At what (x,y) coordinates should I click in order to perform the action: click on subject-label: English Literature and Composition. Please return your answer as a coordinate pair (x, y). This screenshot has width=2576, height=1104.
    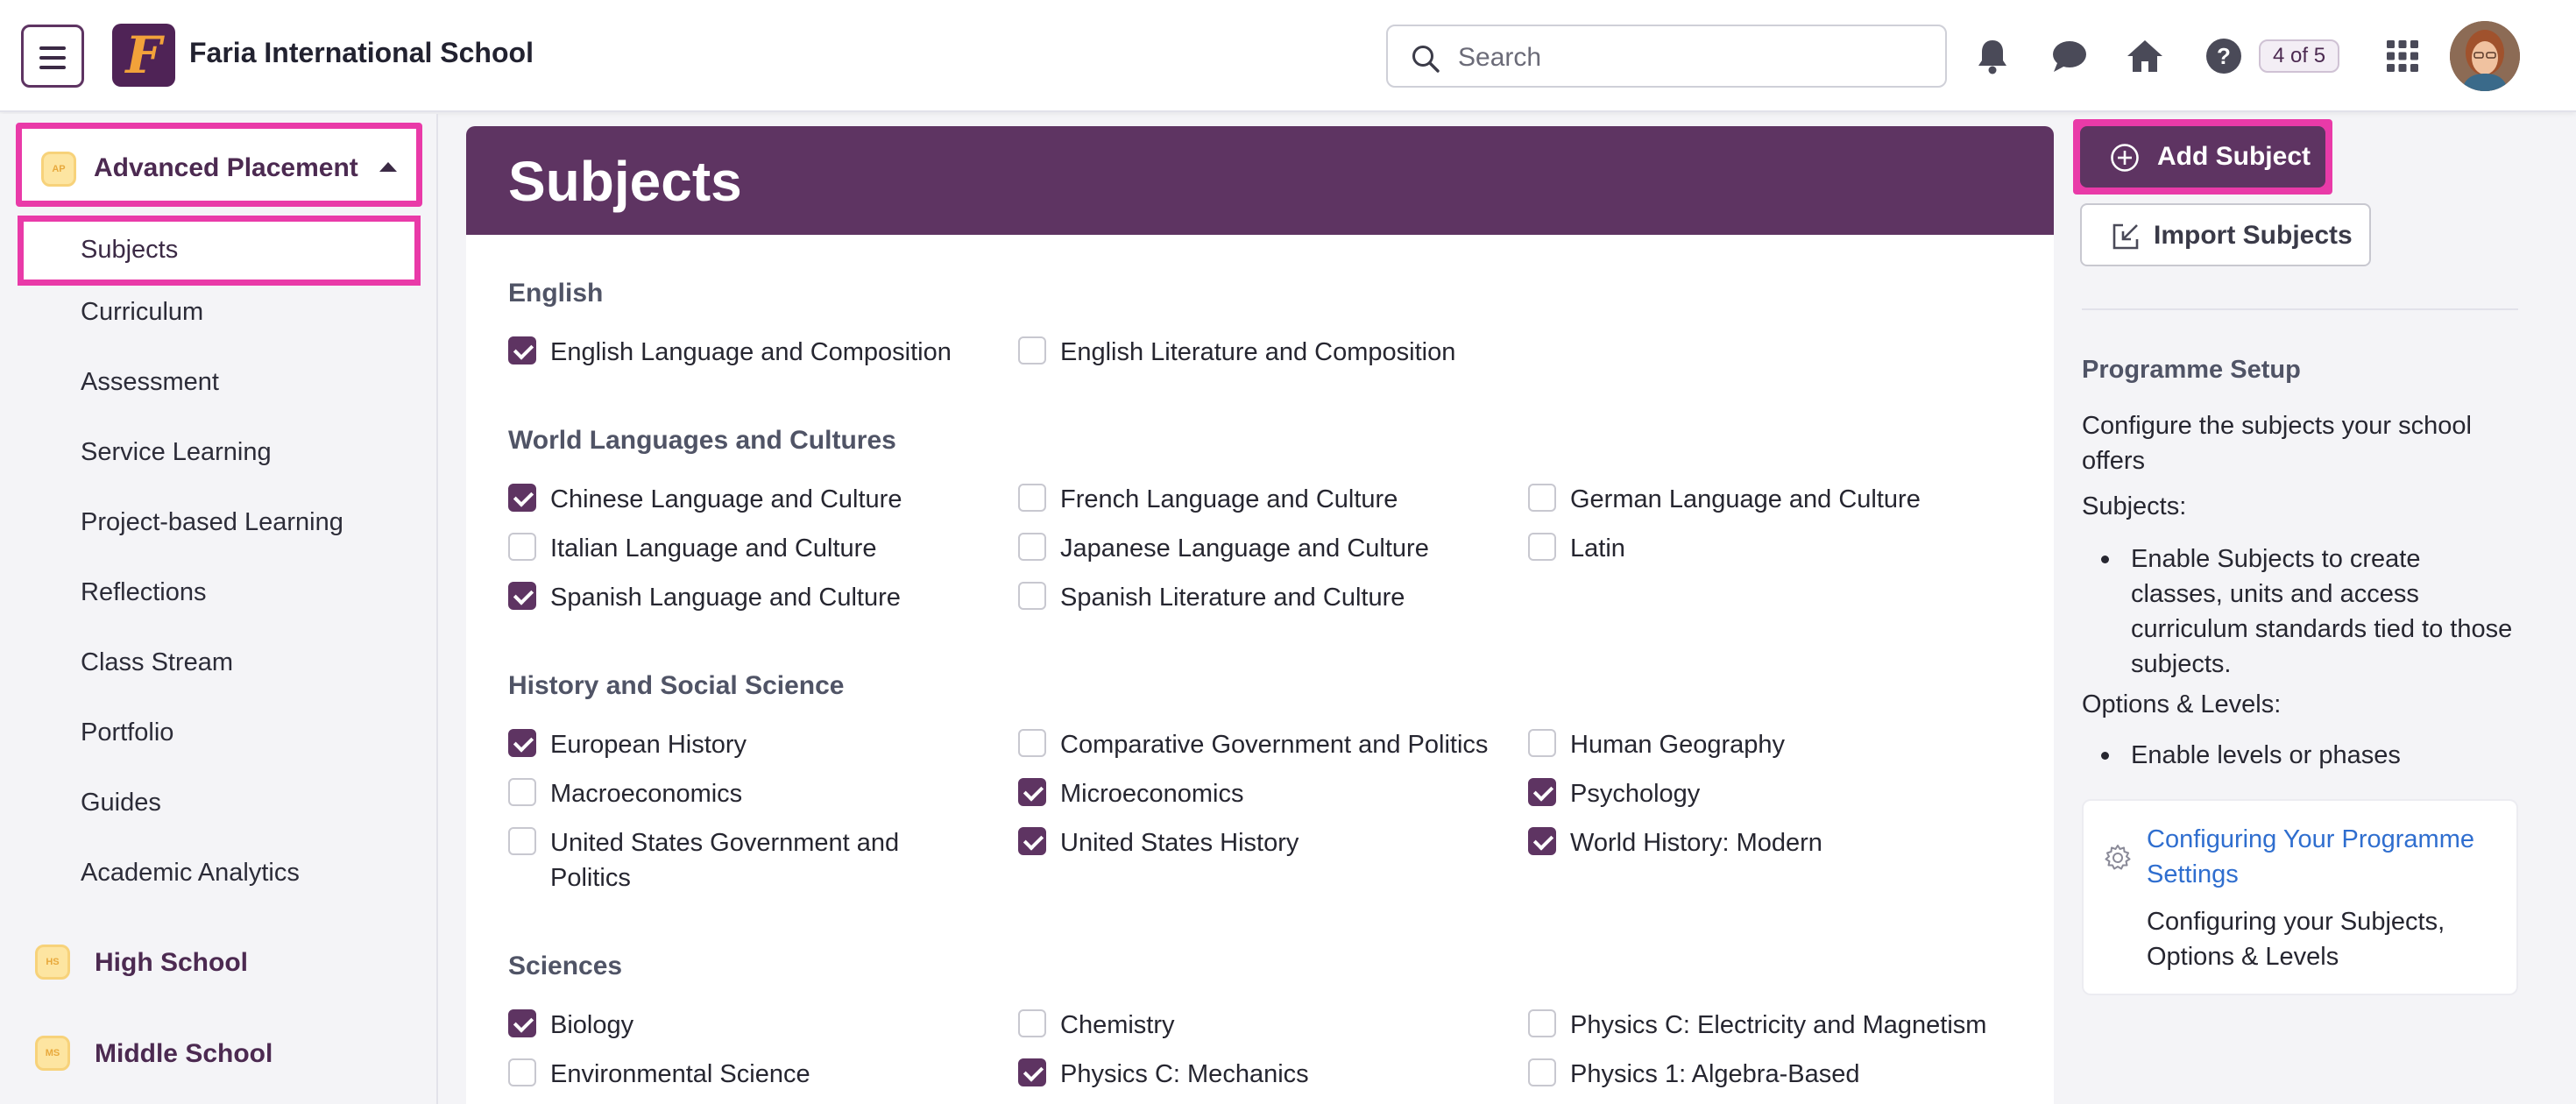
    Looking at the image, I should click on (1258, 352).